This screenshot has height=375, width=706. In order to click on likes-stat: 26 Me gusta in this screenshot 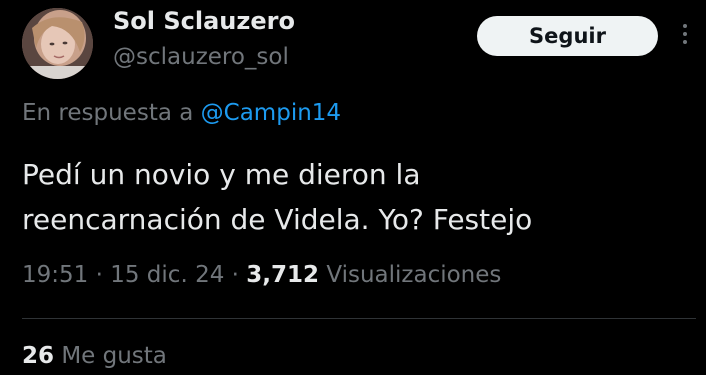, I will do `click(94, 356)`.